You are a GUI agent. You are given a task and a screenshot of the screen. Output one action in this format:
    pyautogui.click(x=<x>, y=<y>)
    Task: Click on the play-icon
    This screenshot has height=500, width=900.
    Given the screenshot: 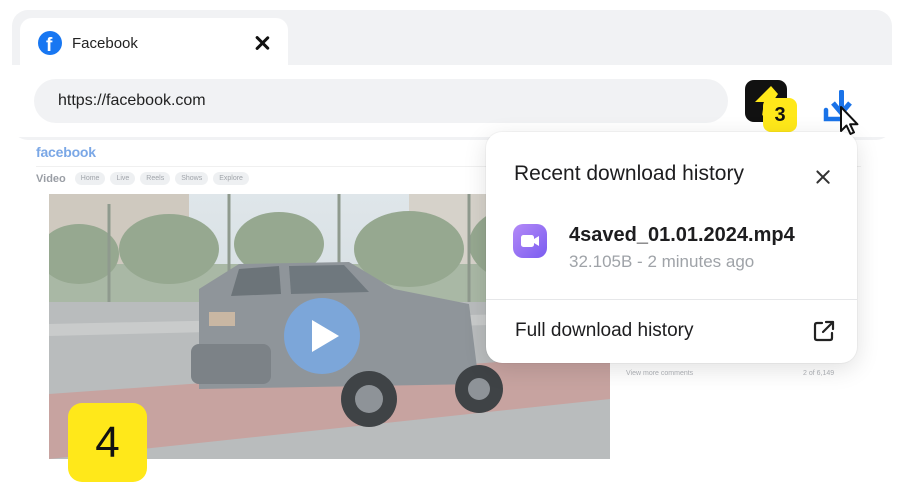 What is the action you would take?
    pyautogui.click(x=322, y=336)
    